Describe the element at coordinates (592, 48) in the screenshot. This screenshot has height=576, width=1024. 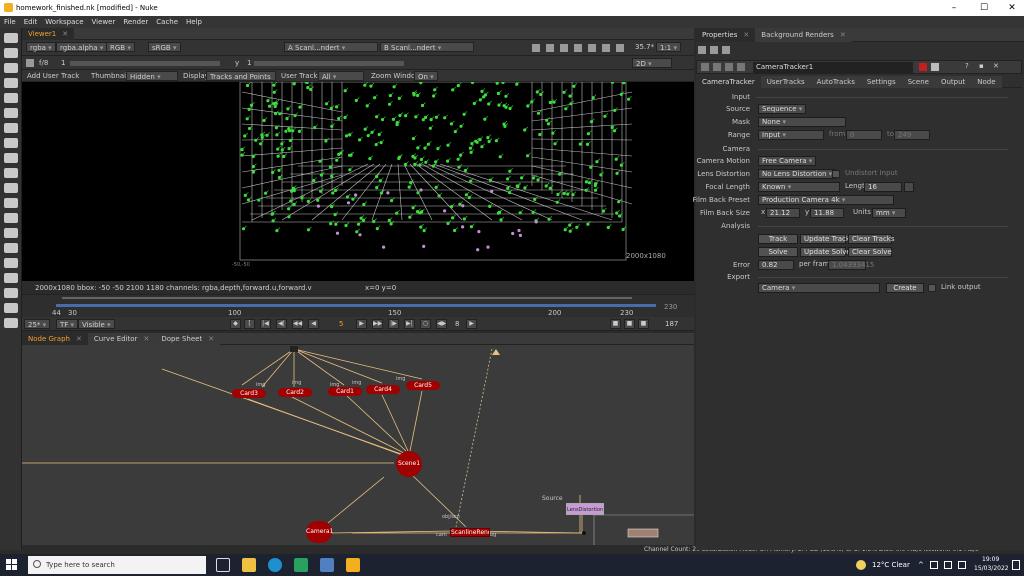
I see `mask-overlay-icon` at that location.